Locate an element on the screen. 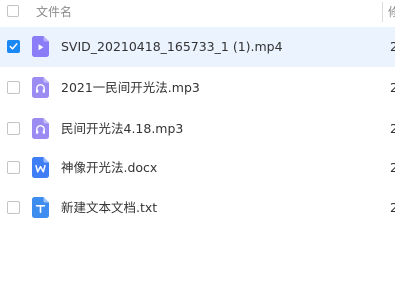  file-row: 新建文本文档.txt 2 is located at coordinates (197, 208).